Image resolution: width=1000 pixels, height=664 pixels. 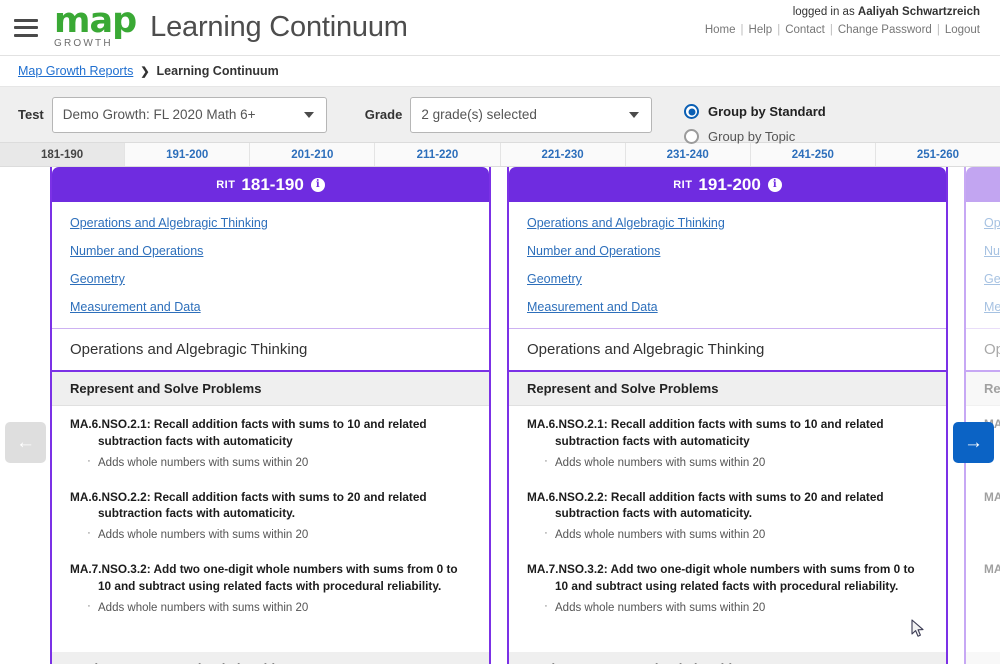 I want to click on tab-rit-251-260: 251-260, so click(x=937, y=154).